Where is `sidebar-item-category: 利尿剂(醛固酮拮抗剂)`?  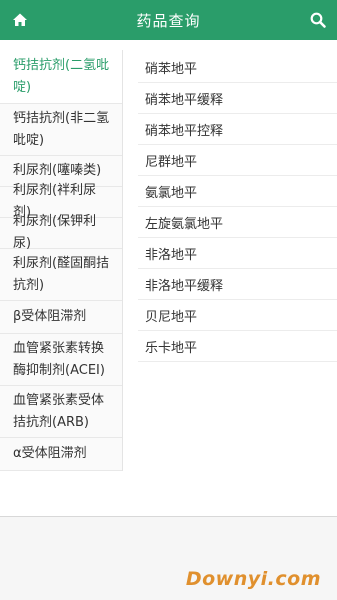 sidebar-item-category: 利尿剂(醛固酮拮抗剂) is located at coordinates (61, 275).